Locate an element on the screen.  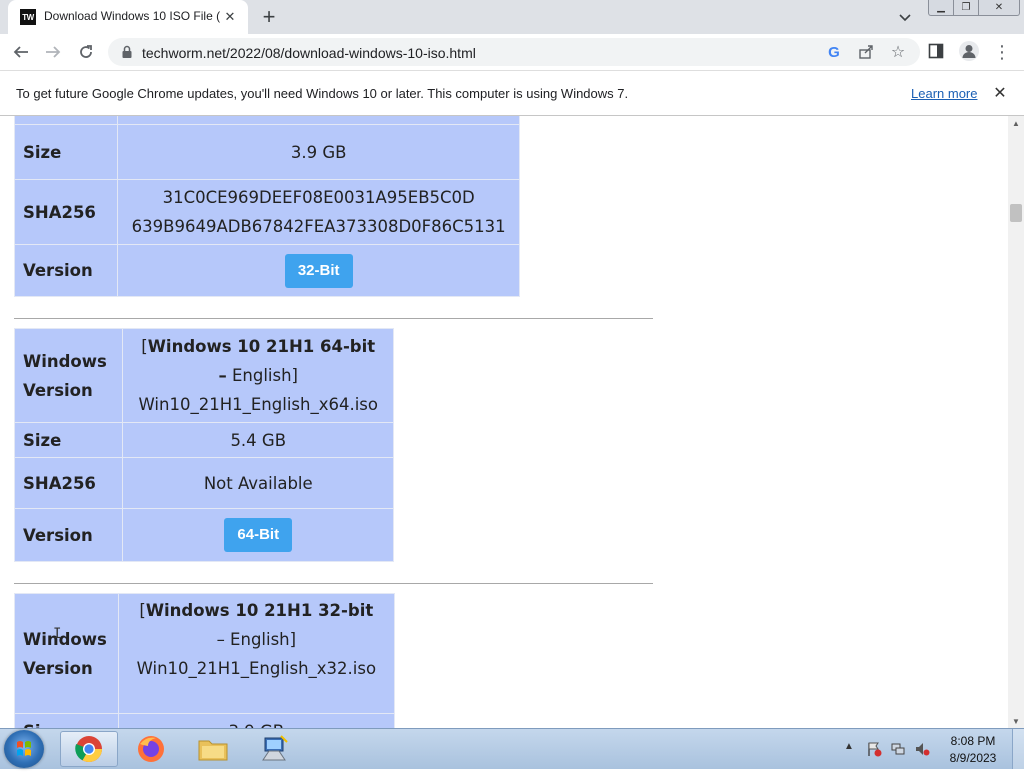
bookmark-star-icon: ☆ is located at coordinates (898, 52).